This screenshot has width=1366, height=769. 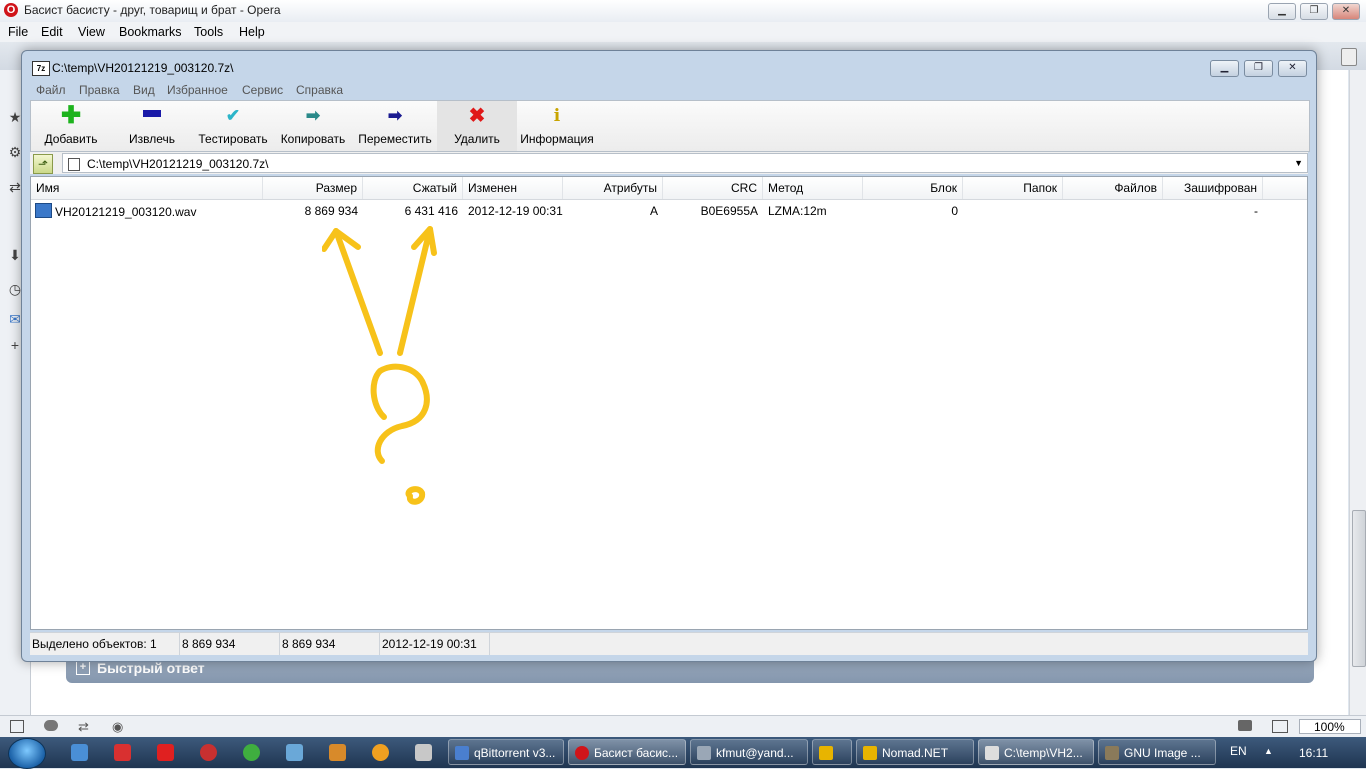 What do you see at coordinates (150, 32) in the screenshot?
I see `menu-bookmarks: Bookmarks` at bounding box center [150, 32].